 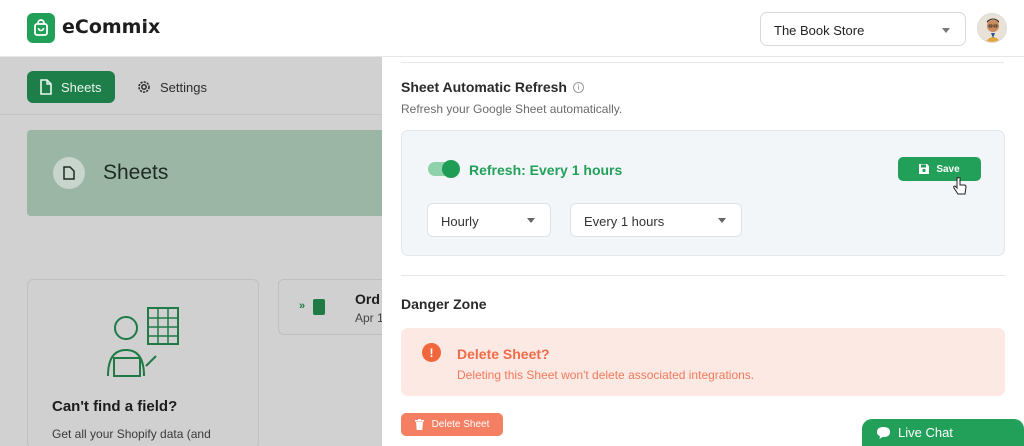 I want to click on sheets-banner: Sheets, so click(x=204, y=173).